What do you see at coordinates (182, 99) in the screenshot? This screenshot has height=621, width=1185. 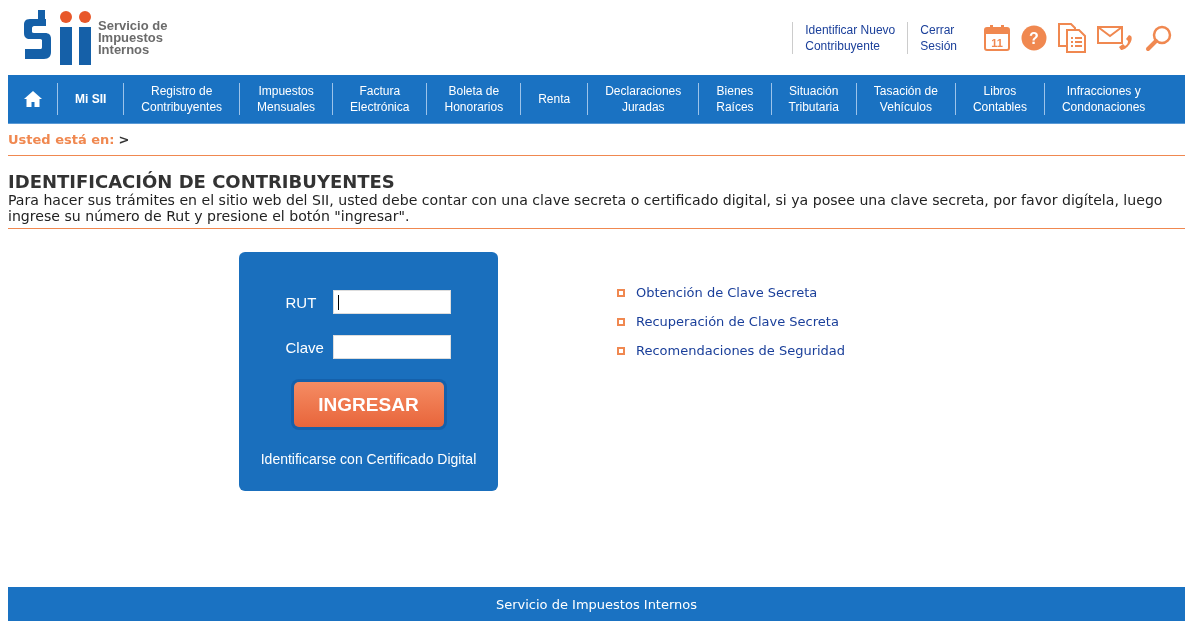 I see `nav-tab: Registro de Contribuyentes` at bounding box center [182, 99].